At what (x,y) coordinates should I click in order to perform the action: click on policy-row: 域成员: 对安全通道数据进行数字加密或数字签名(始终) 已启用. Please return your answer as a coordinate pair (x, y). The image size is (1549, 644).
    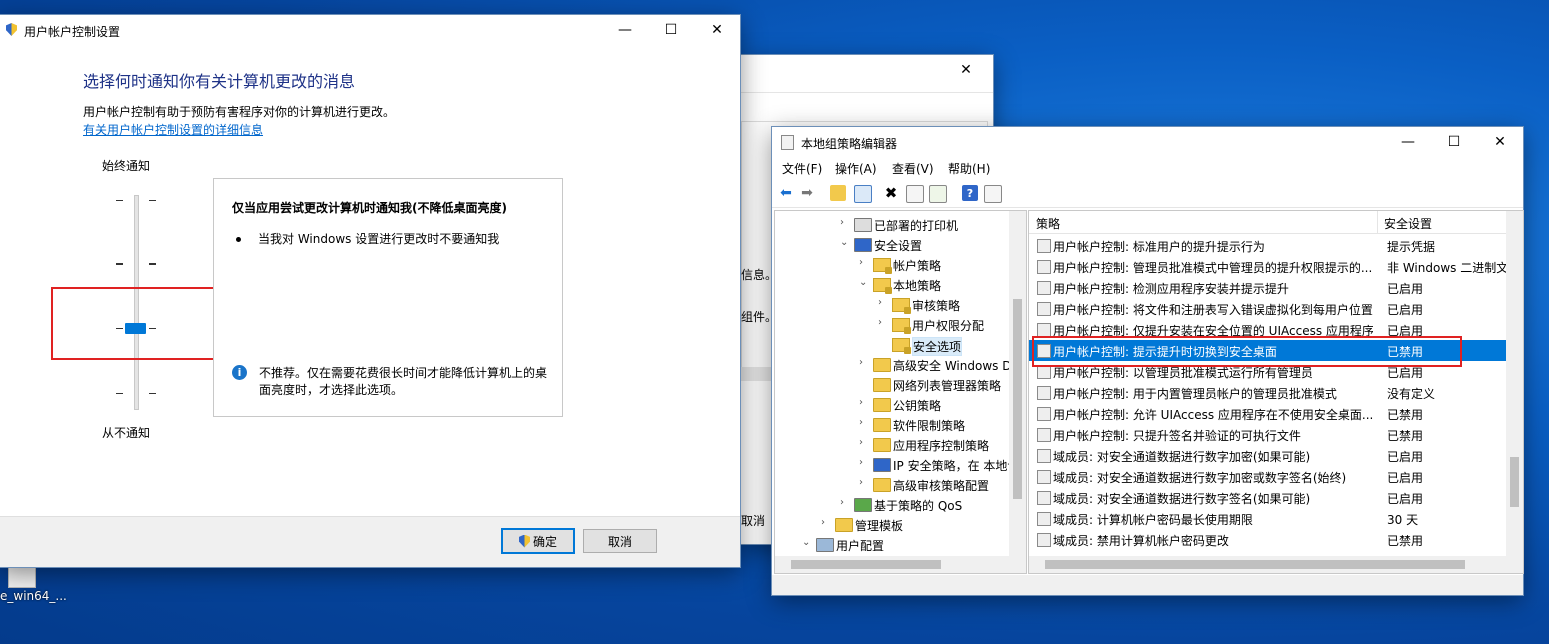
    Looking at the image, I should click on (1268, 476).